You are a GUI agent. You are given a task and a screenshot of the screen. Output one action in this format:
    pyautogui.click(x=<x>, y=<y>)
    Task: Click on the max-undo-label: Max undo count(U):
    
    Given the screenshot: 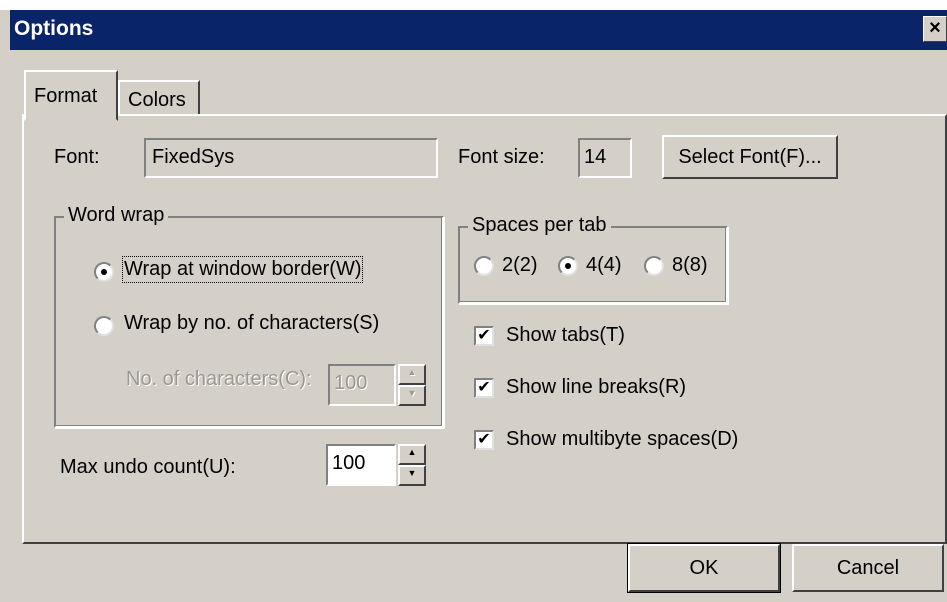 What is the action you would take?
    pyautogui.click(x=148, y=467)
    